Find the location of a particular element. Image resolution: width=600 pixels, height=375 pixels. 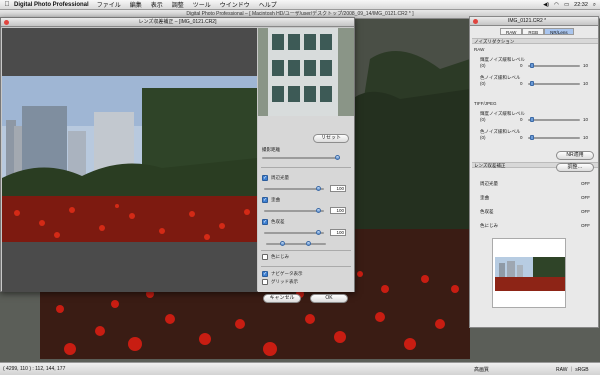

tiff-lum-slider is located at coordinates (554, 119).